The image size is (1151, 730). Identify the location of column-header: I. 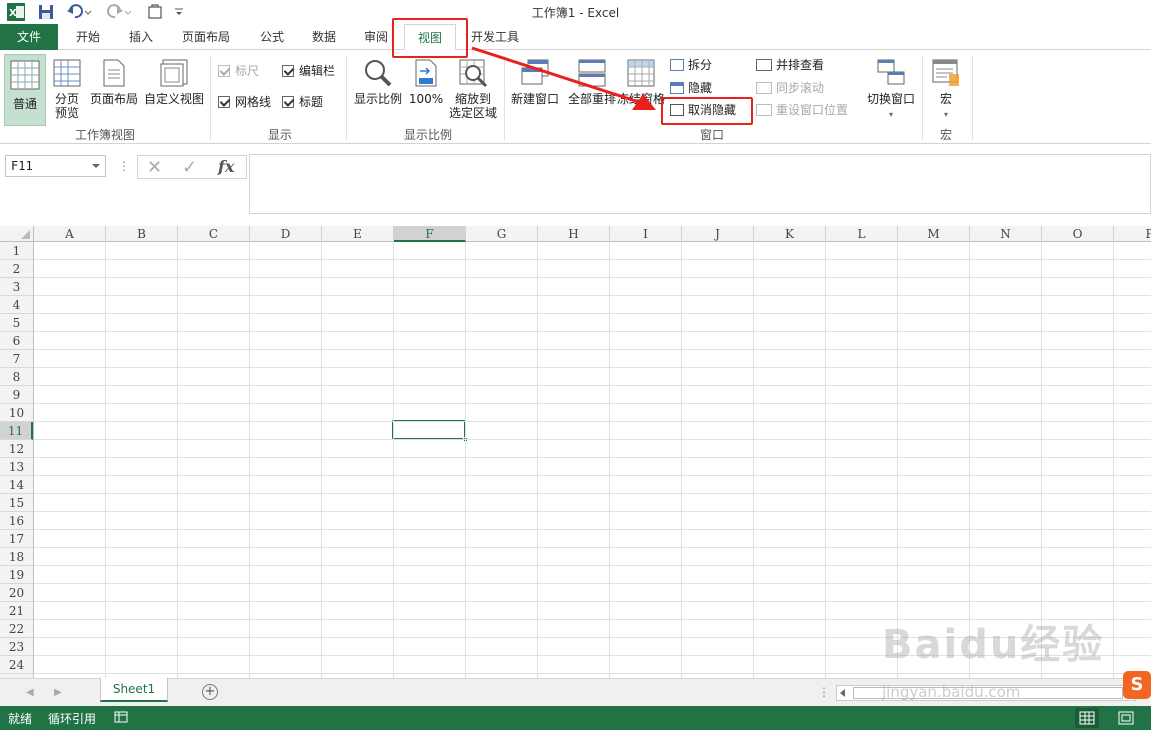
(646, 234).